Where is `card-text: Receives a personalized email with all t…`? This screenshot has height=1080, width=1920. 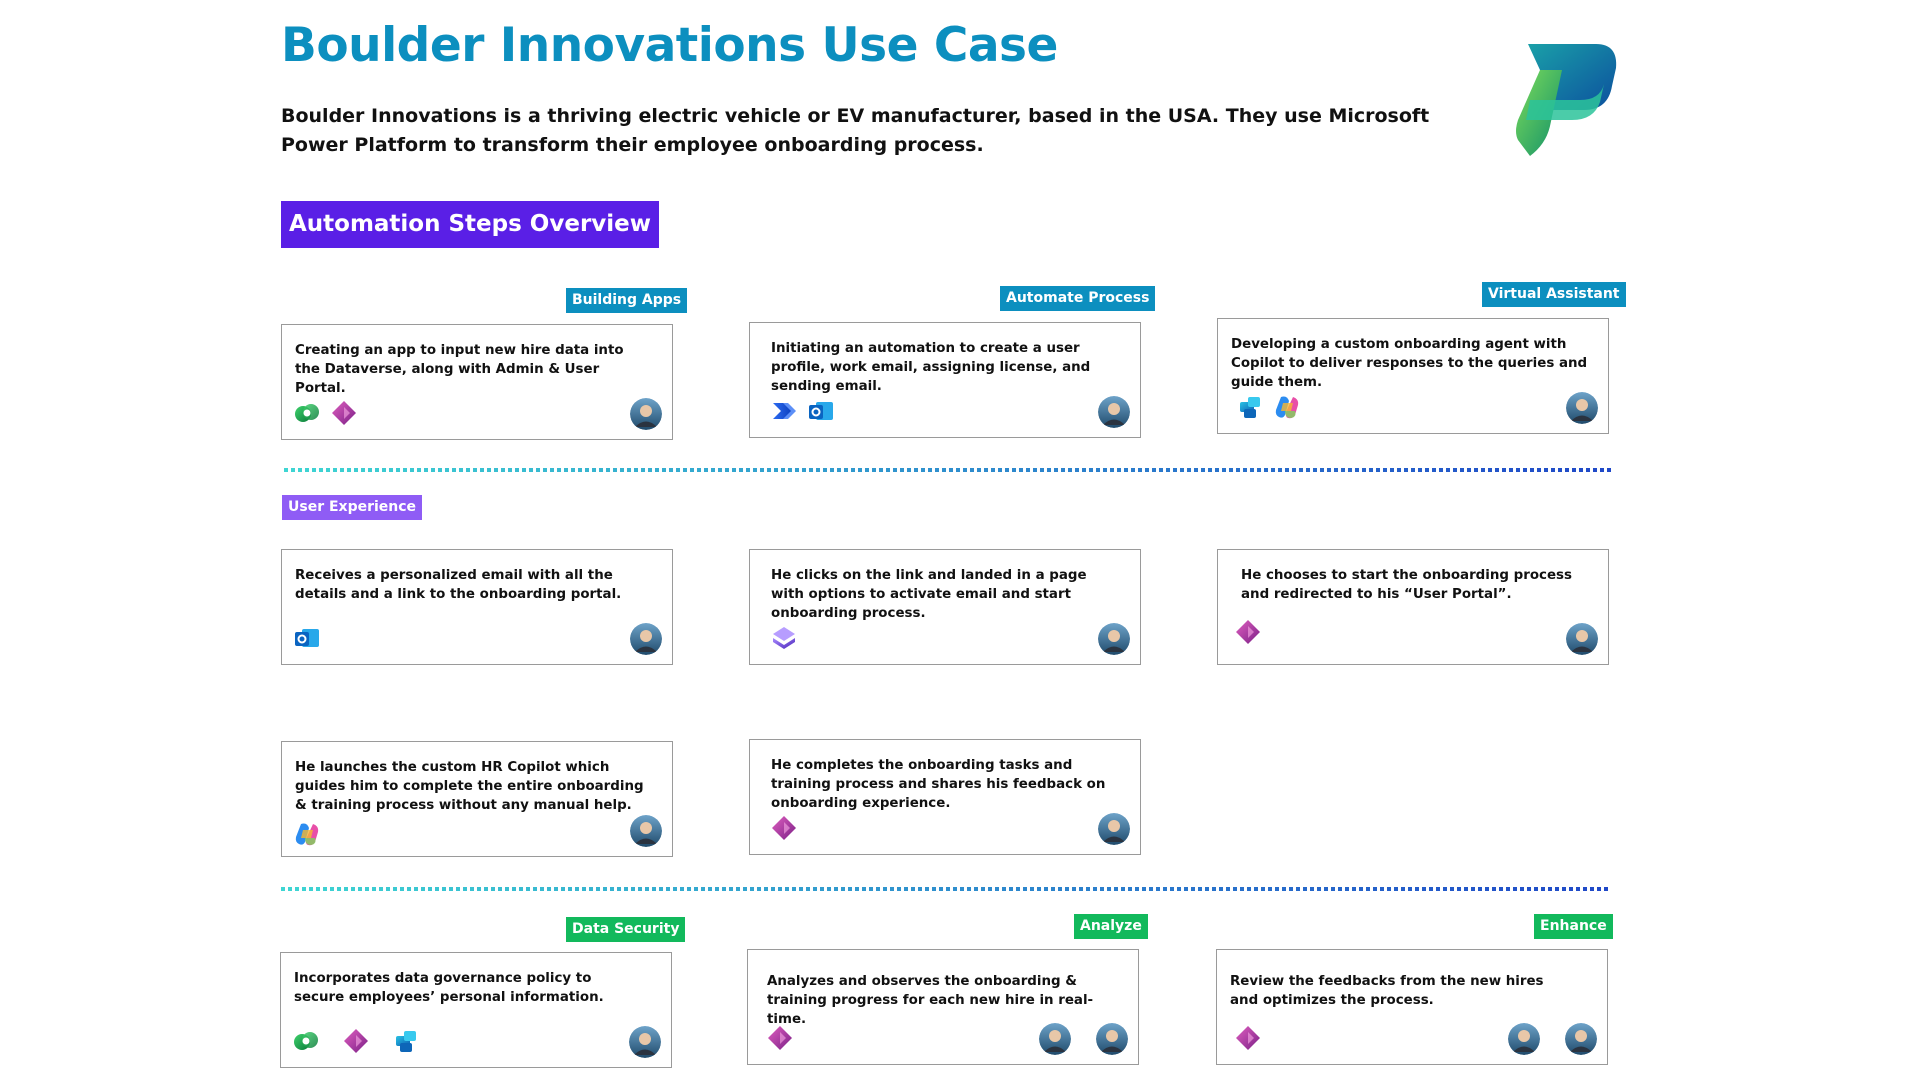
card-text: Receives a personalized email with all t… is located at coordinates (458, 585).